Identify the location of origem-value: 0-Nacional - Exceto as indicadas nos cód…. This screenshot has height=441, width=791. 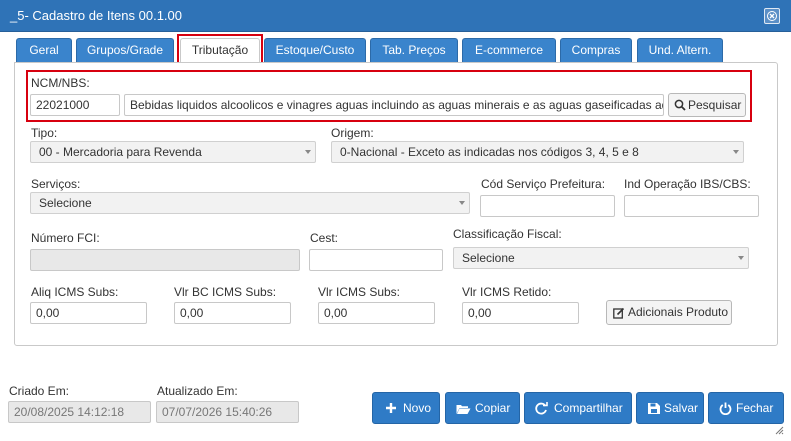
(489, 152).